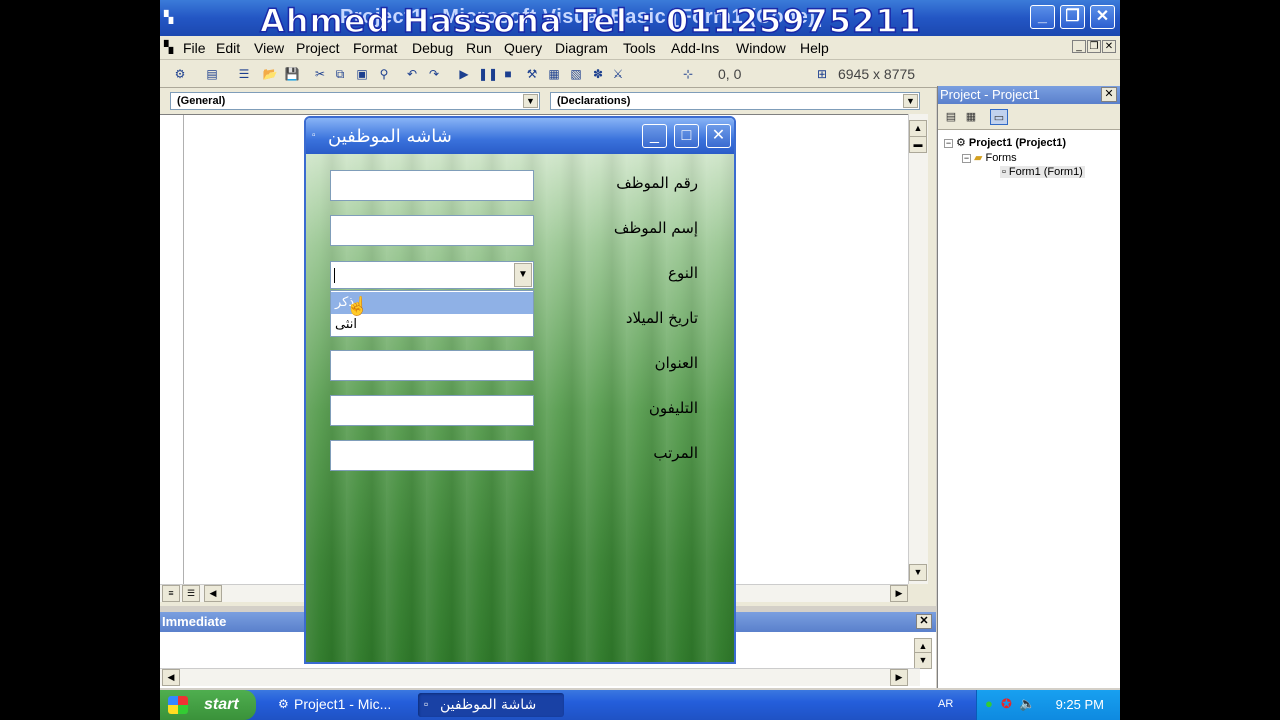  I want to click on salary-label: المرتب, so click(675, 453).